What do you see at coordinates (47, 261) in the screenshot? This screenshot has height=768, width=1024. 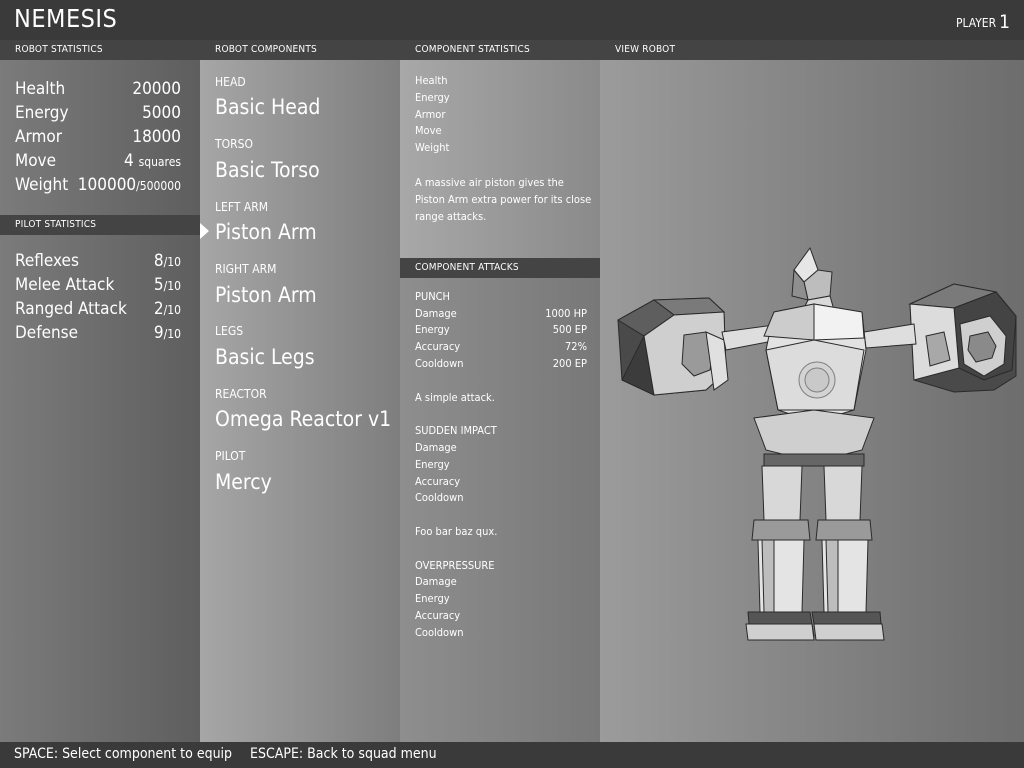 I see `stat-label: Reflexes` at bounding box center [47, 261].